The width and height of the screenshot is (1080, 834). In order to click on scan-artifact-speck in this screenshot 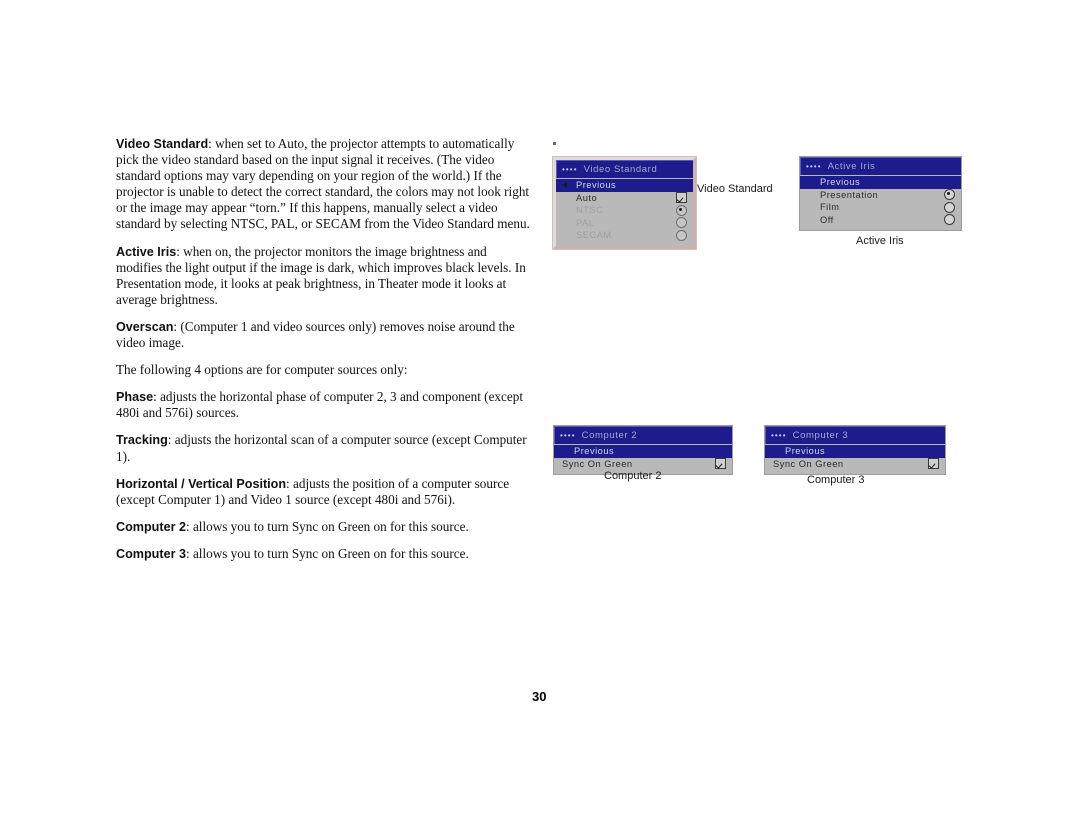, I will do `click(554, 143)`.